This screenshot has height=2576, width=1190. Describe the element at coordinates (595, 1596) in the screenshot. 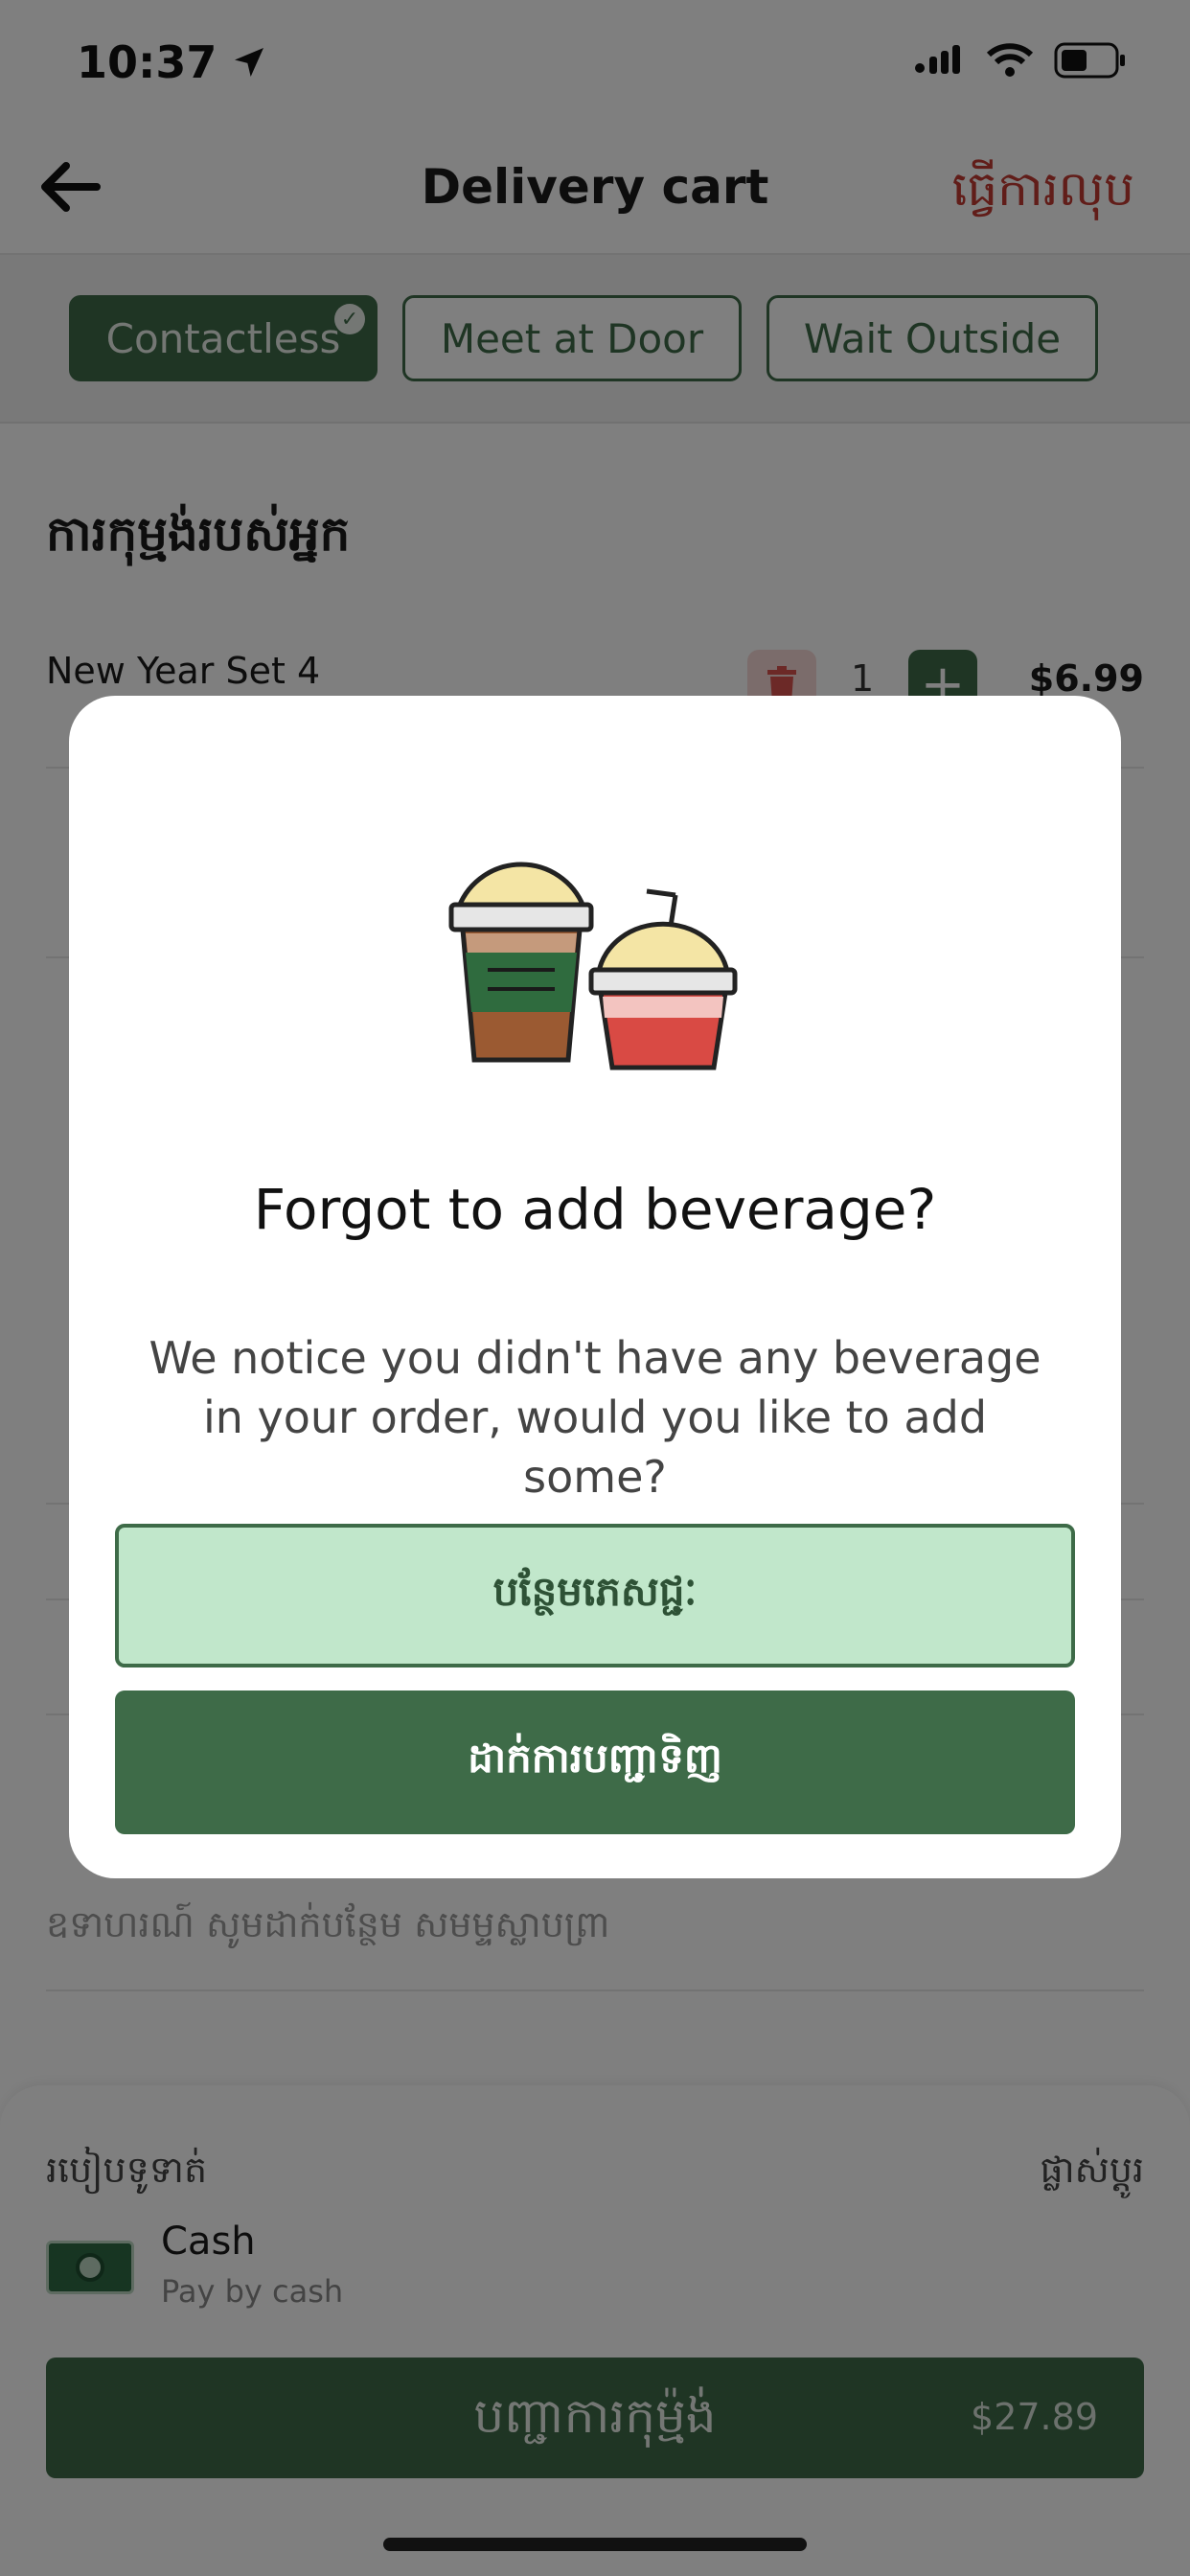

I see `add-beverage-button: បន្ថែមភេសជ្ជៈ` at that location.